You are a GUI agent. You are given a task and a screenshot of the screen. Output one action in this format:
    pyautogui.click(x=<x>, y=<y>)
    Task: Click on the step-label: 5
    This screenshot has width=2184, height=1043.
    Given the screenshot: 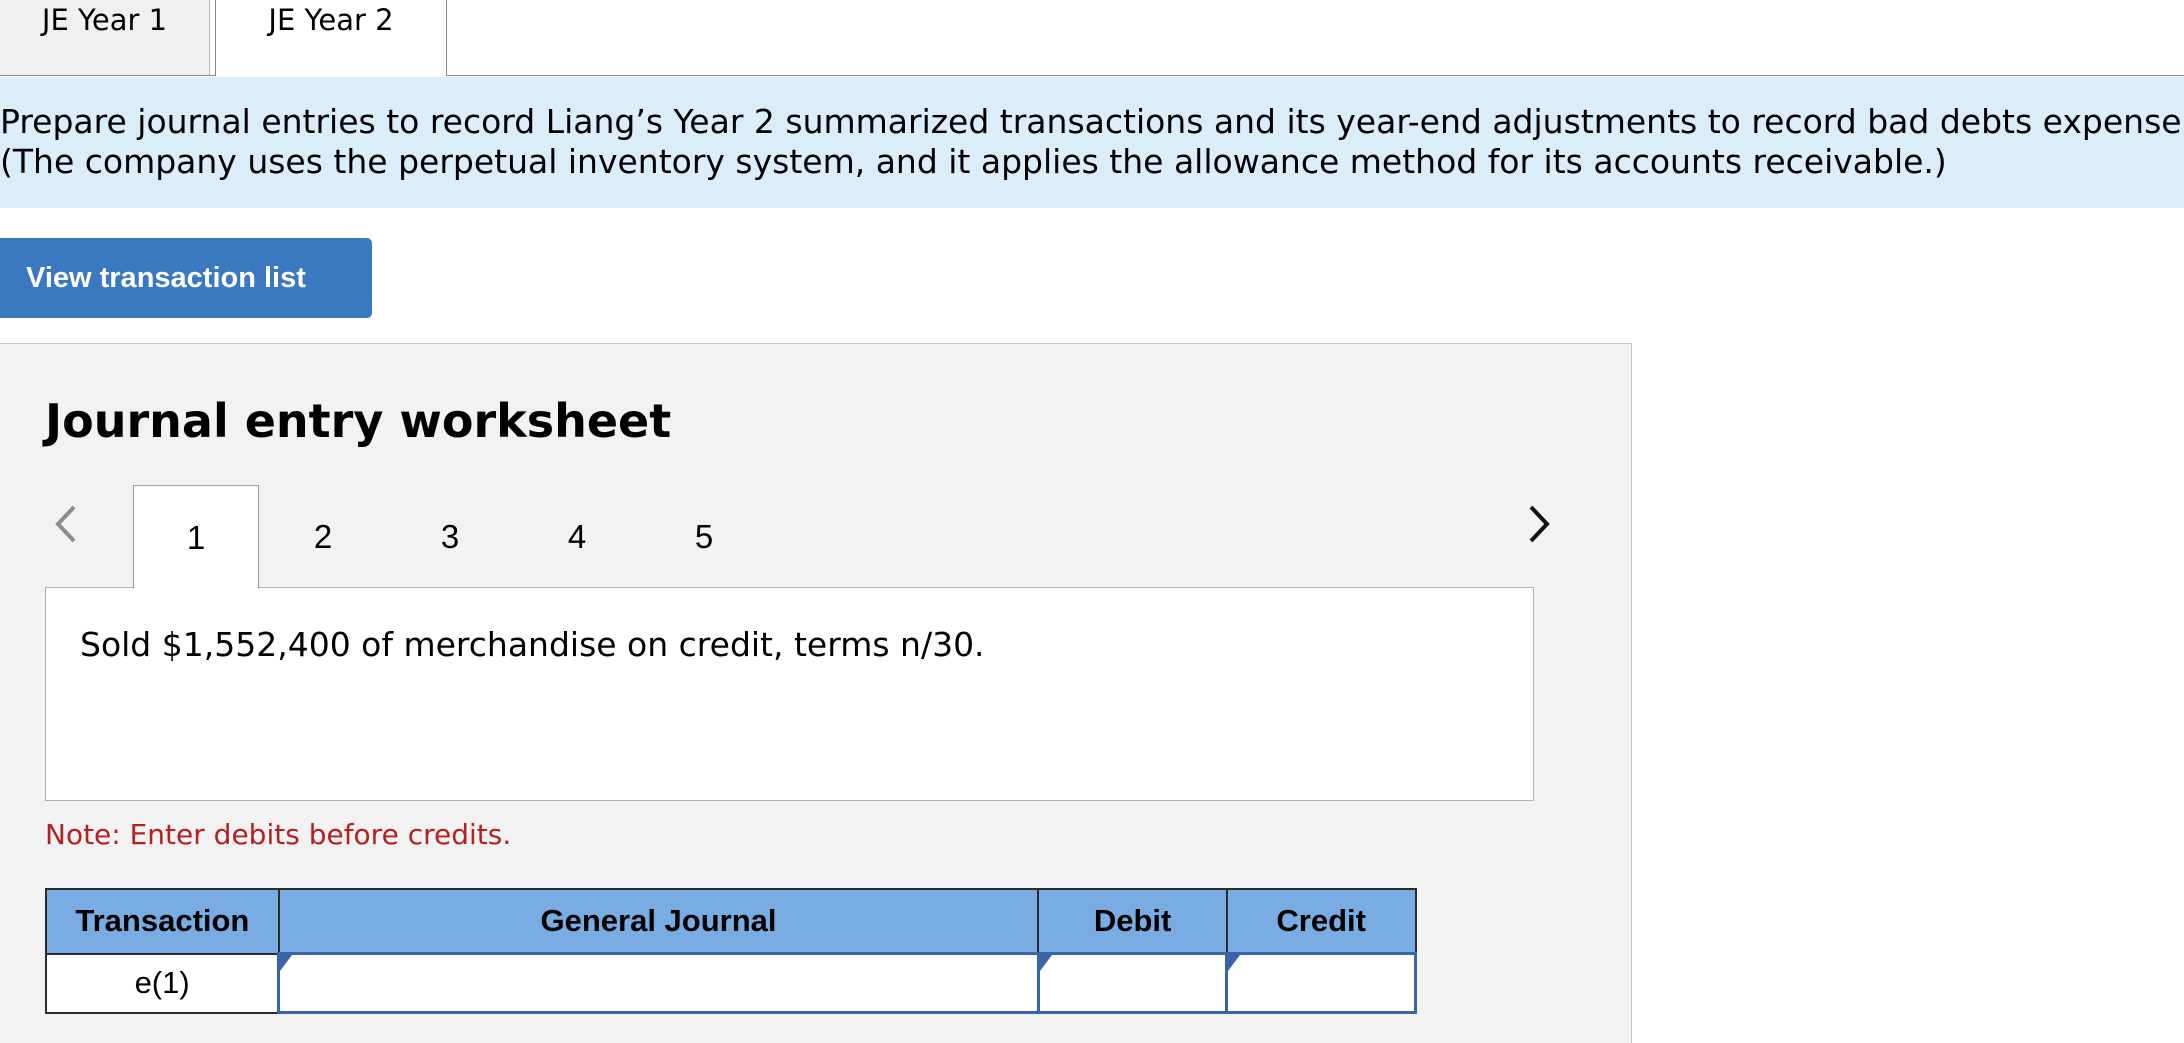 What is the action you would take?
    pyautogui.click(x=704, y=536)
    